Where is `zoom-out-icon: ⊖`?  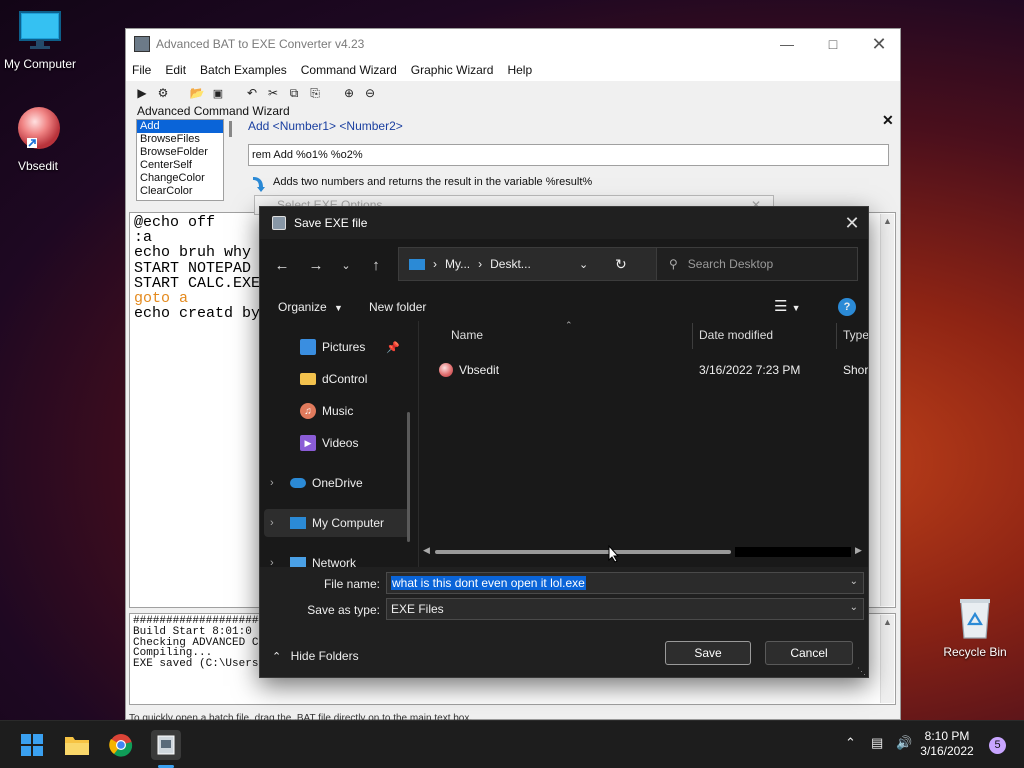
zoom-out-icon: ⊖ is located at coordinates (370, 93).